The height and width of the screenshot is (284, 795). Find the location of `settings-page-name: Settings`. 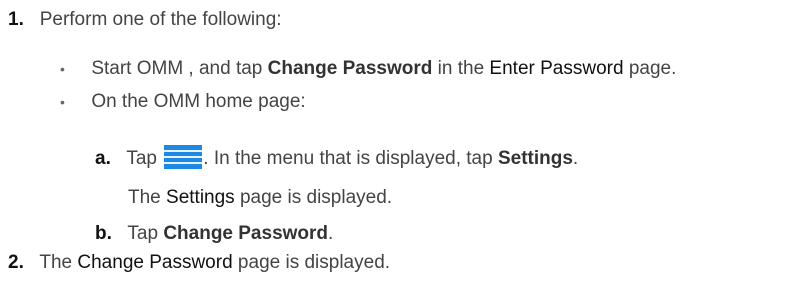

settings-page-name: Settings is located at coordinates (200, 197).